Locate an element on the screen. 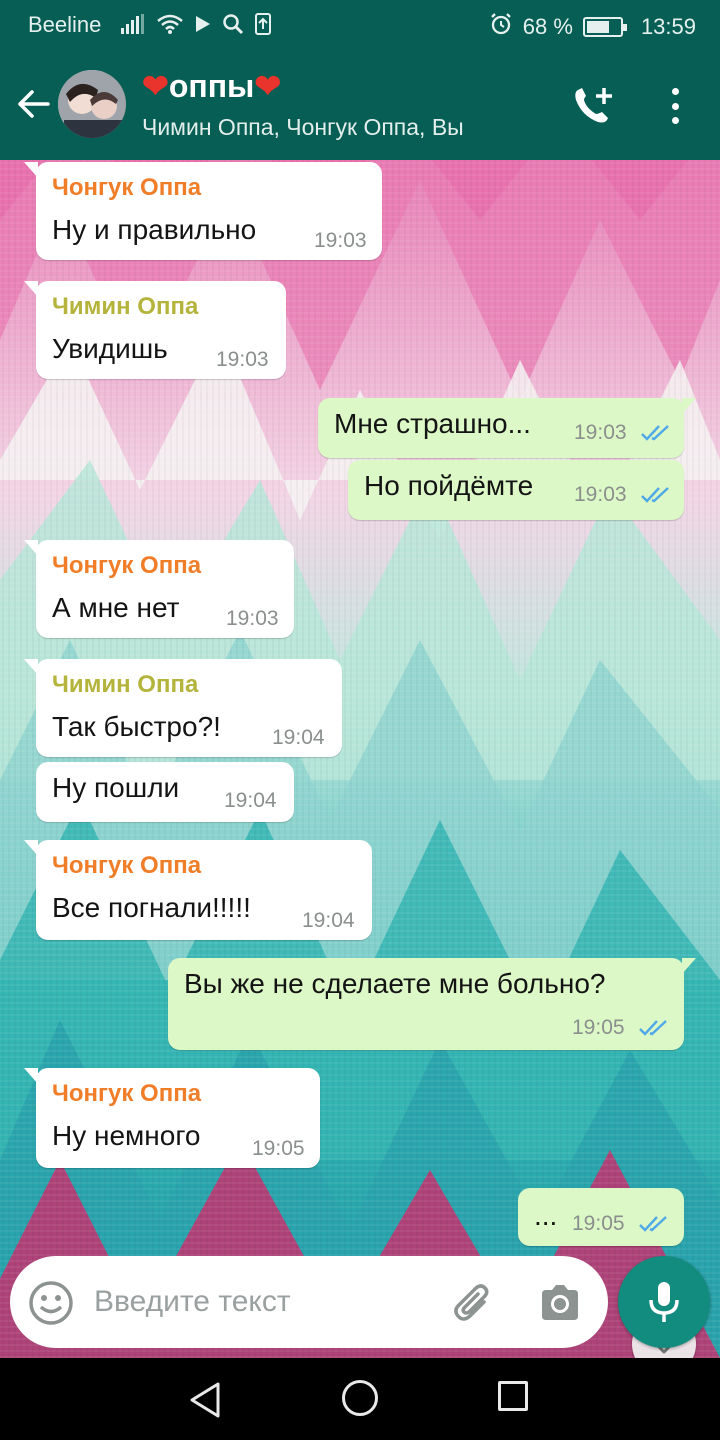  phone-plus-icon is located at coordinates (593, 105).